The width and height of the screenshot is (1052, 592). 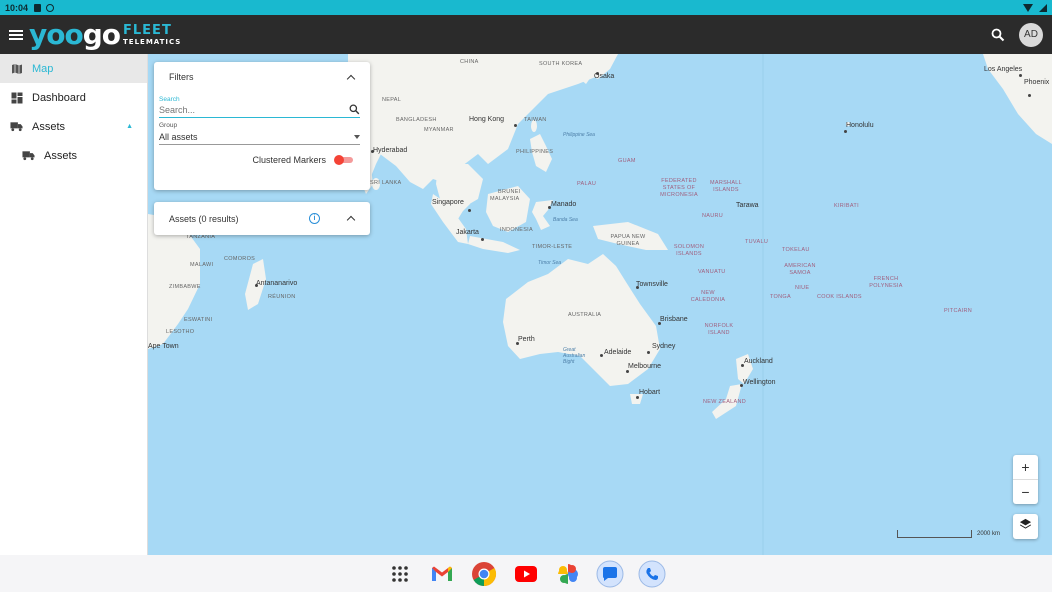 What do you see at coordinates (568, 573) in the screenshot?
I see `google-photos-icon` at bounding box center [568, 573].